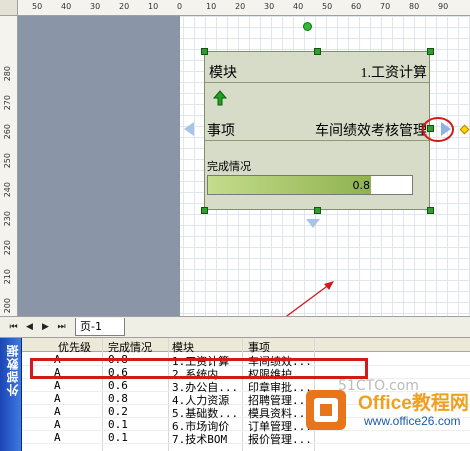 The image size is (470, 451). Describe the element at coordinates (356, 6) in the screenshot. I see `ruler-tick-label: 60` at that location.